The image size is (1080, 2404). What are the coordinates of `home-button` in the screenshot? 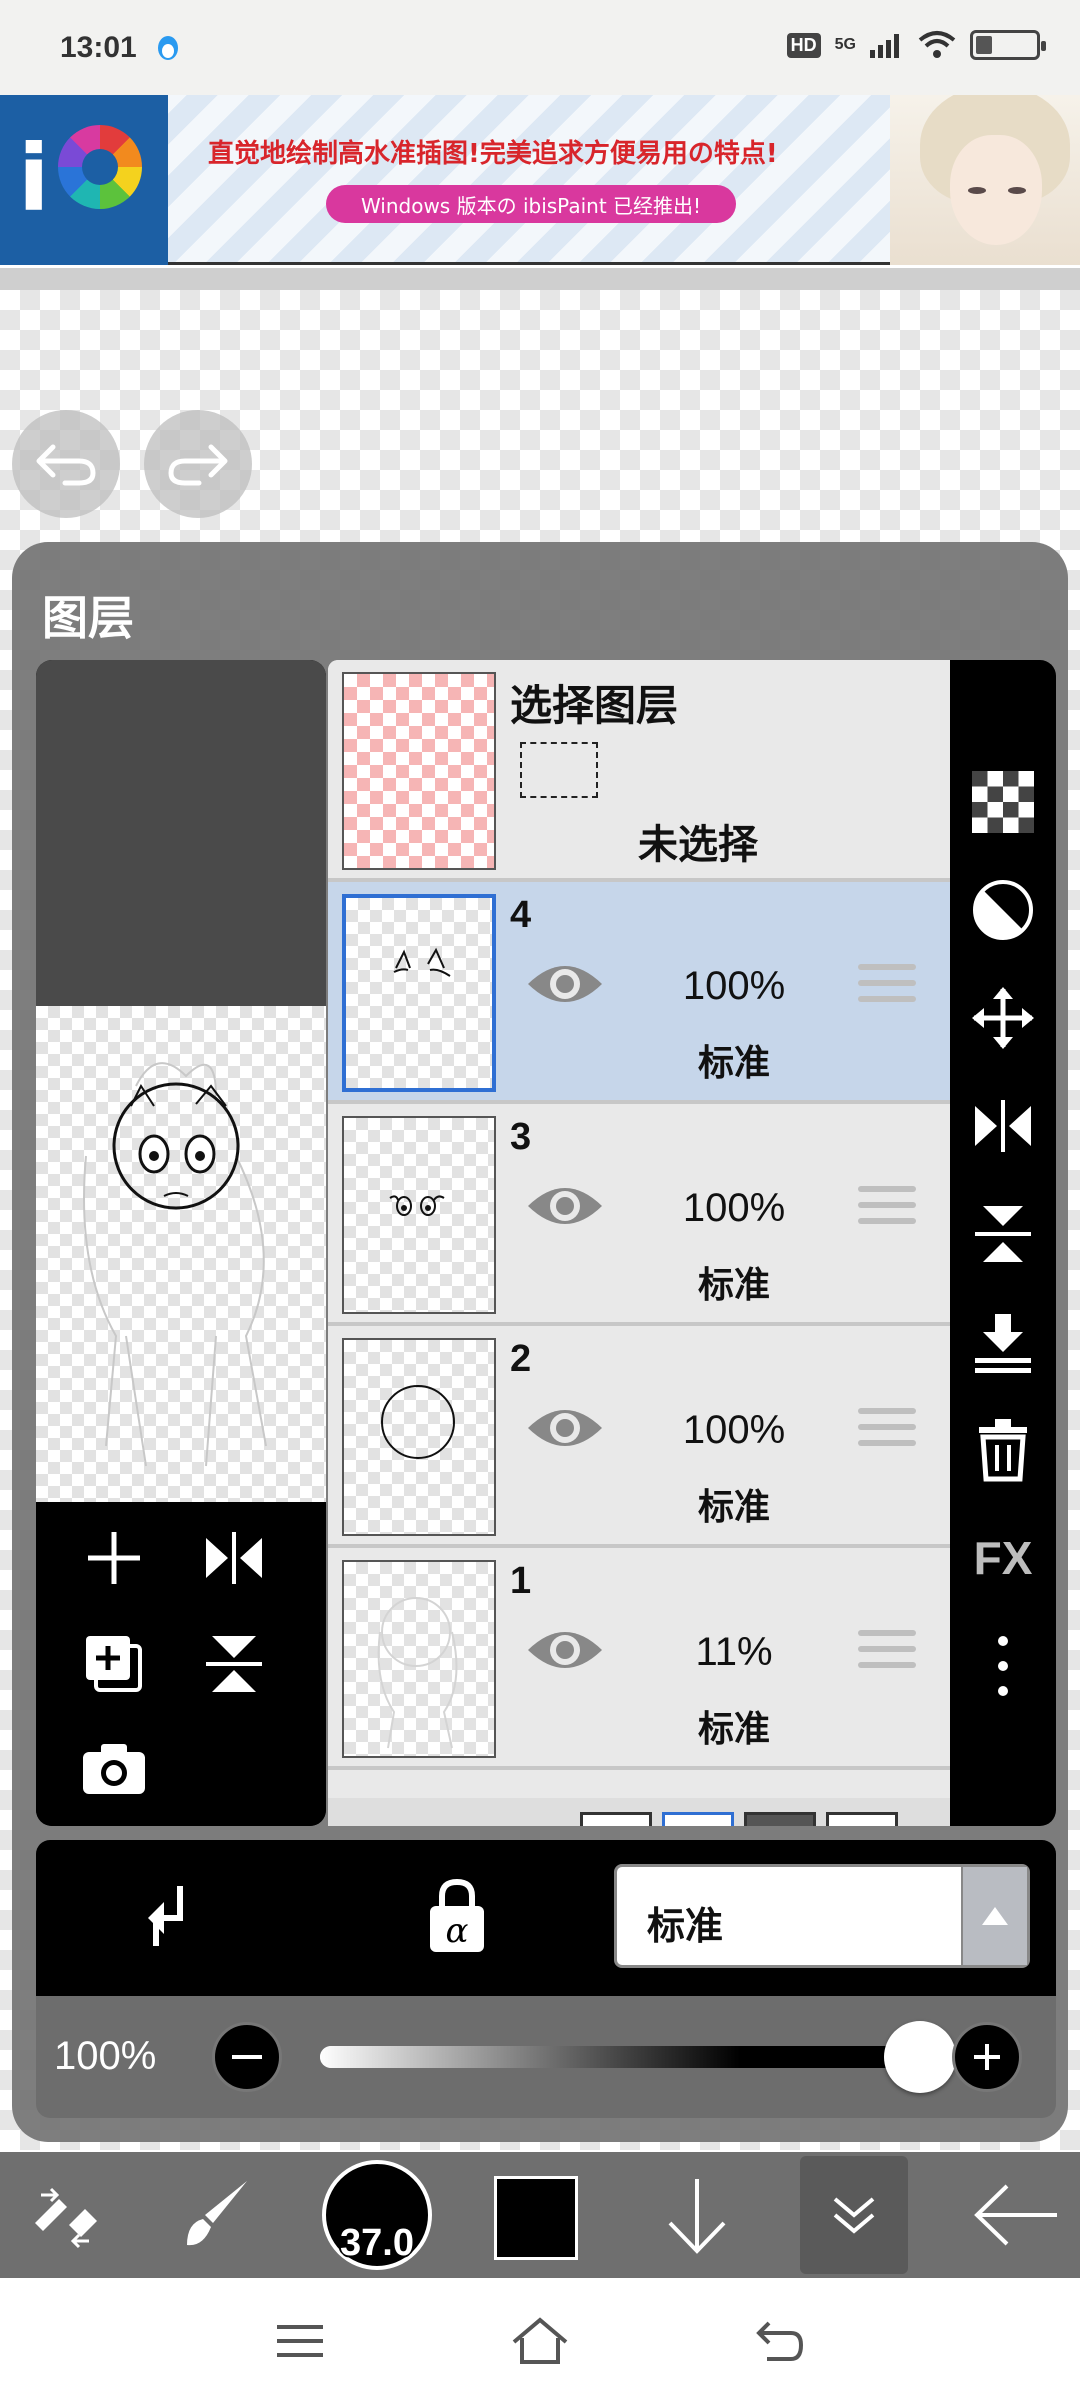 It's located at (540, 2341).